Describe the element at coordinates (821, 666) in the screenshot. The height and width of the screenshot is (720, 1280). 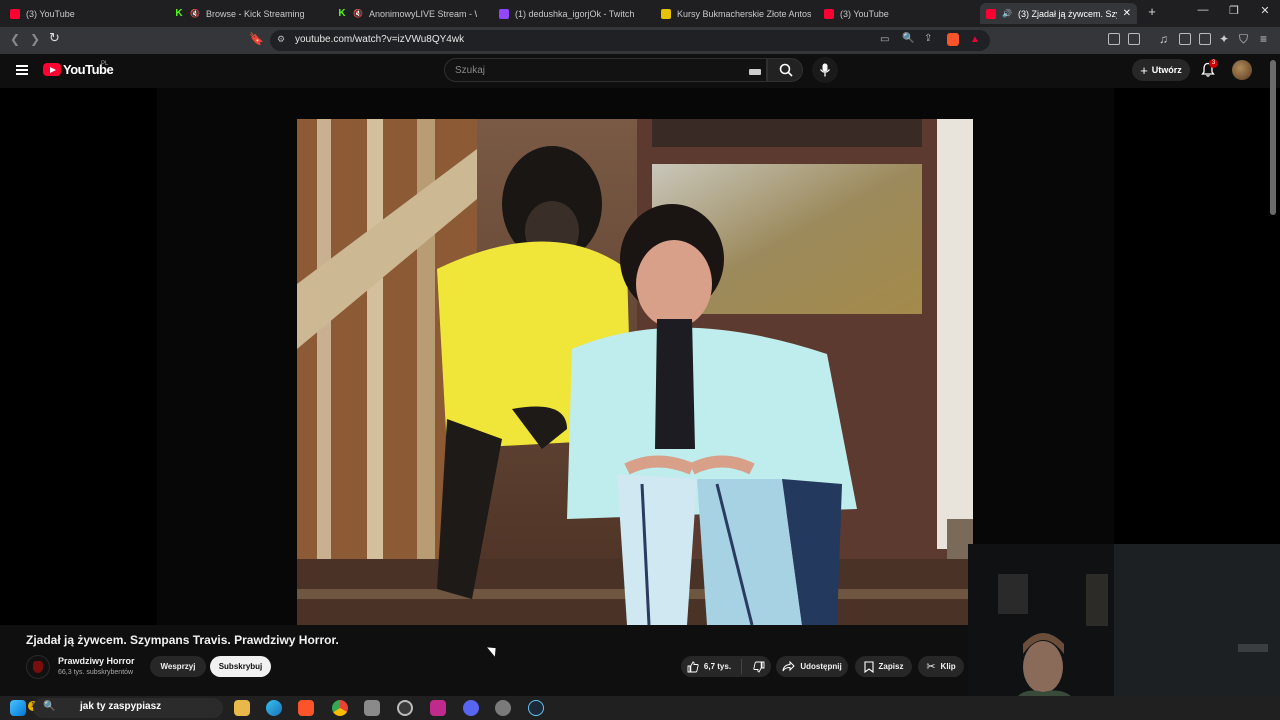
I see `share-label: Udostępnij` at that location.